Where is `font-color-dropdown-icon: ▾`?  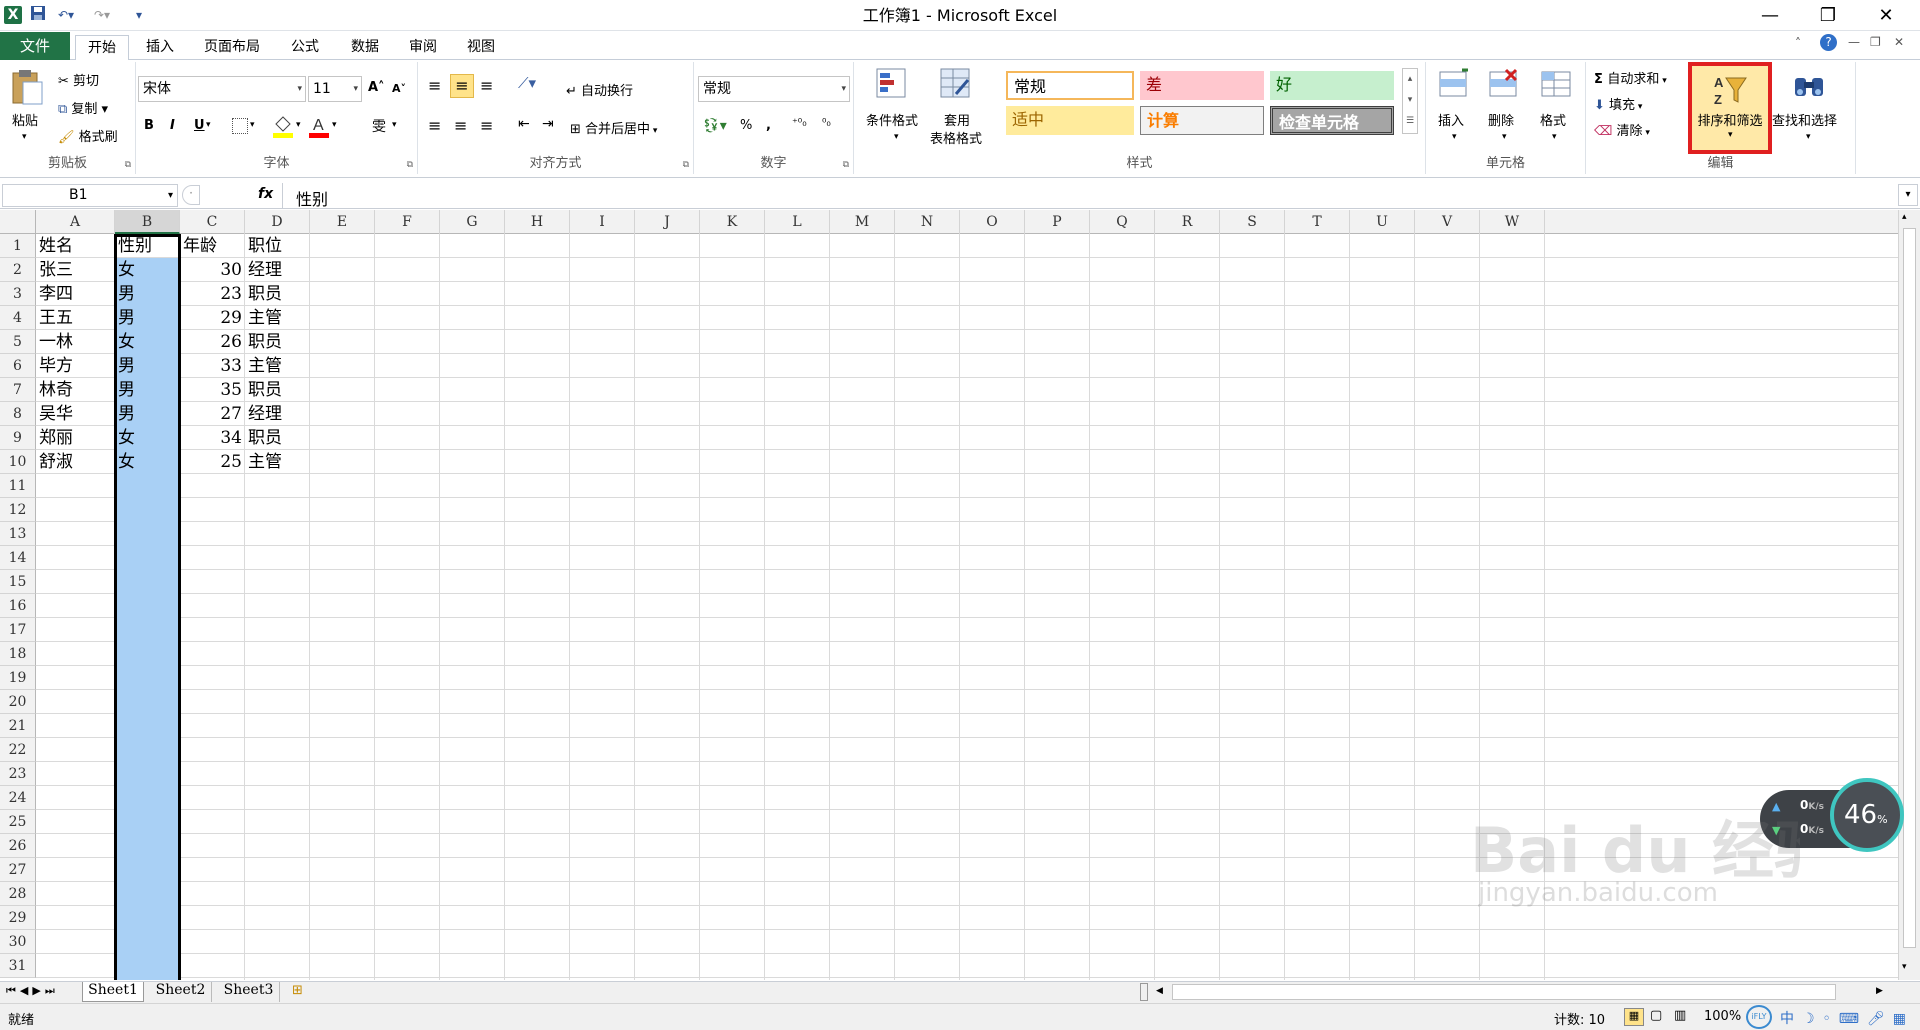
font-color-dropdown-icon: ▾ is located at coordinates (334, 125).